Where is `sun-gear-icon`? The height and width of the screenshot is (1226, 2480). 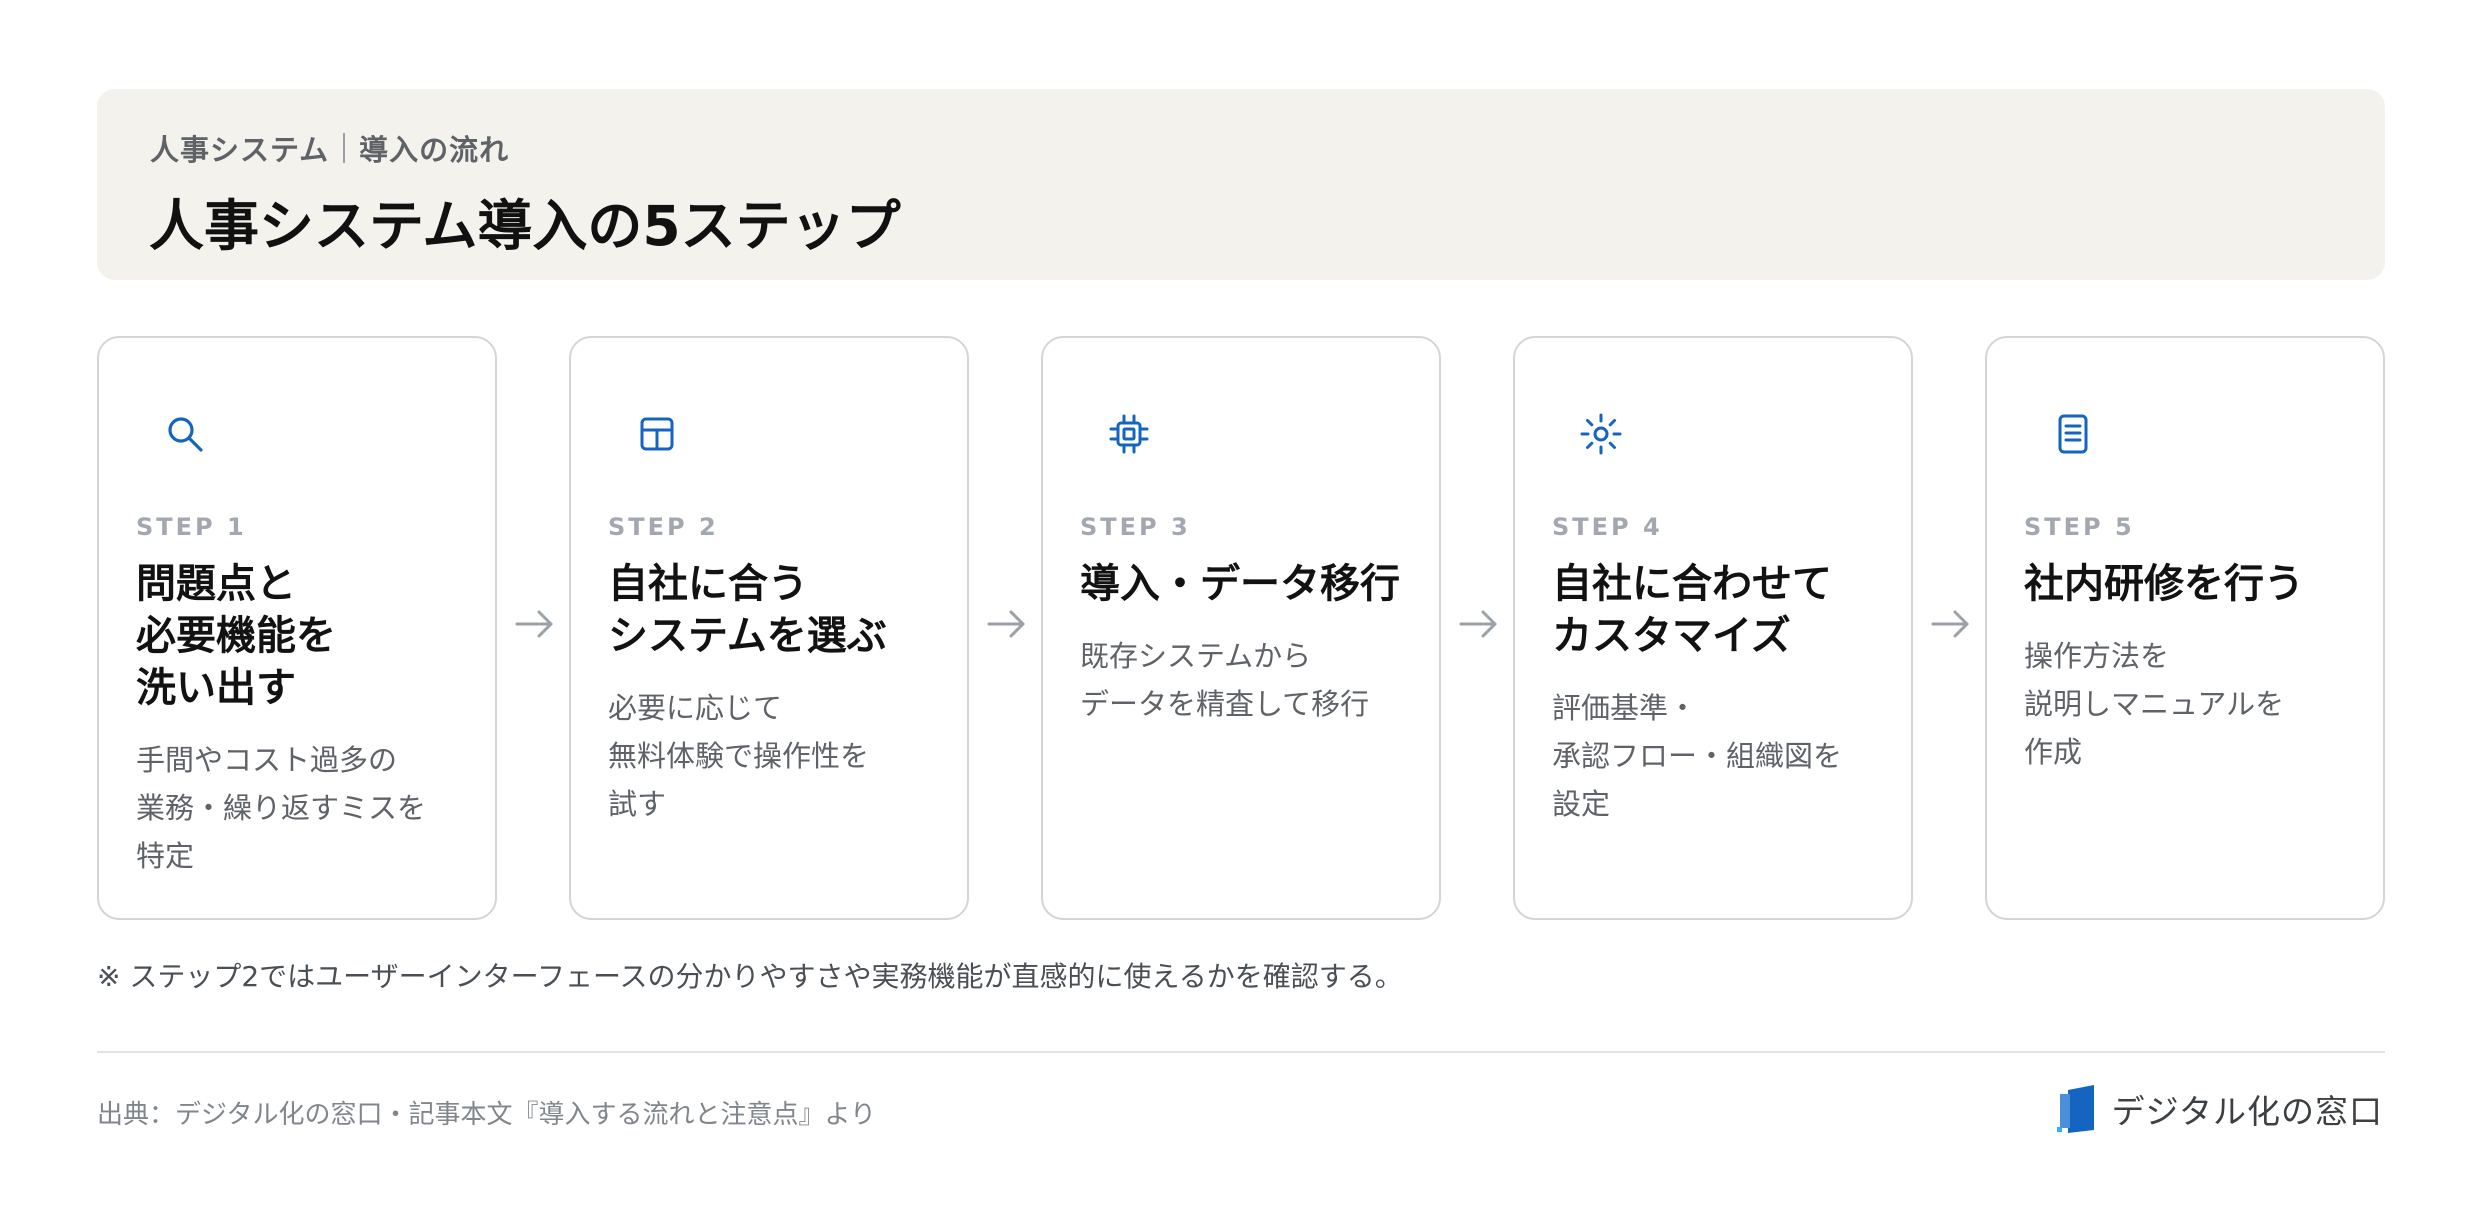 sun-gear-icon is located at coordinates (1601, 434).